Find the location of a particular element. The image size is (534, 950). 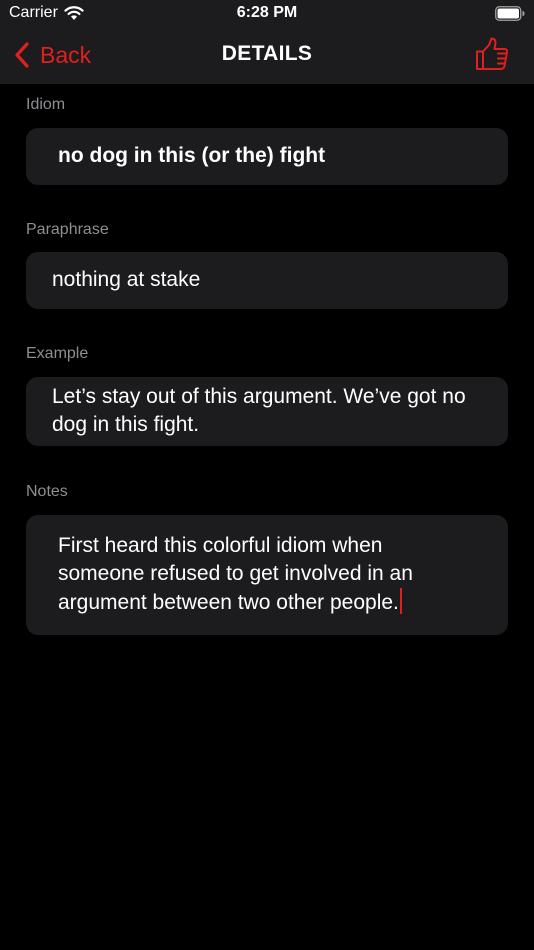

page-title: DETAILS is located at coordinates (267, 53).